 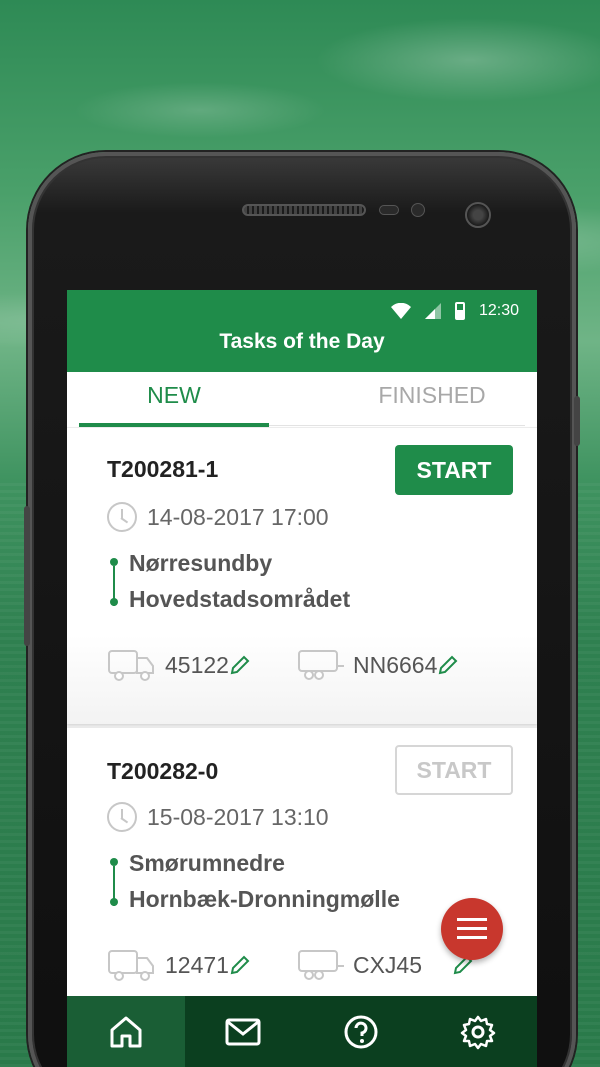 I want to click on menu-icon, so click(x=472, y=928).